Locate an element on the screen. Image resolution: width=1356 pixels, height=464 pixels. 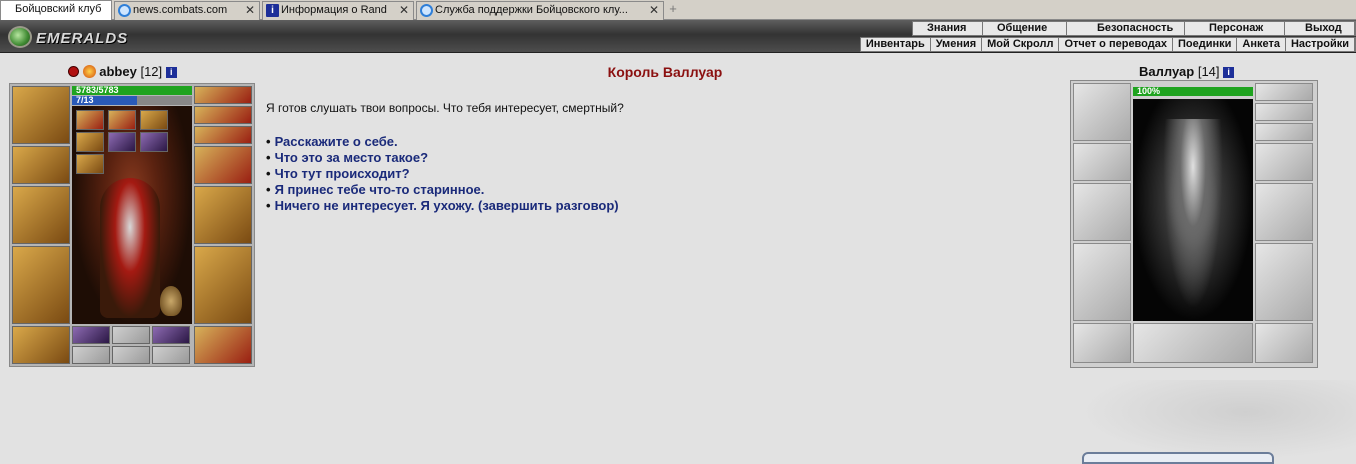
npc-title: Король Валлуар is located at coordinates (665, 72).